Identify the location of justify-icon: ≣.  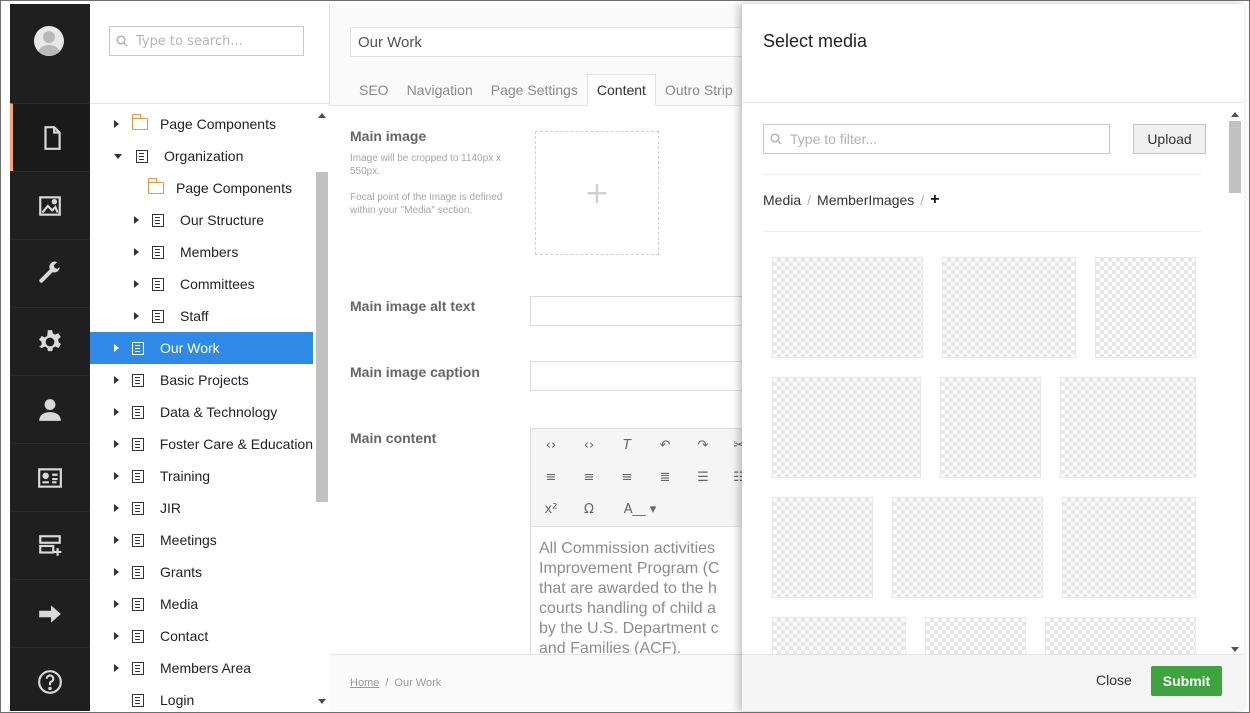
(665, 477).